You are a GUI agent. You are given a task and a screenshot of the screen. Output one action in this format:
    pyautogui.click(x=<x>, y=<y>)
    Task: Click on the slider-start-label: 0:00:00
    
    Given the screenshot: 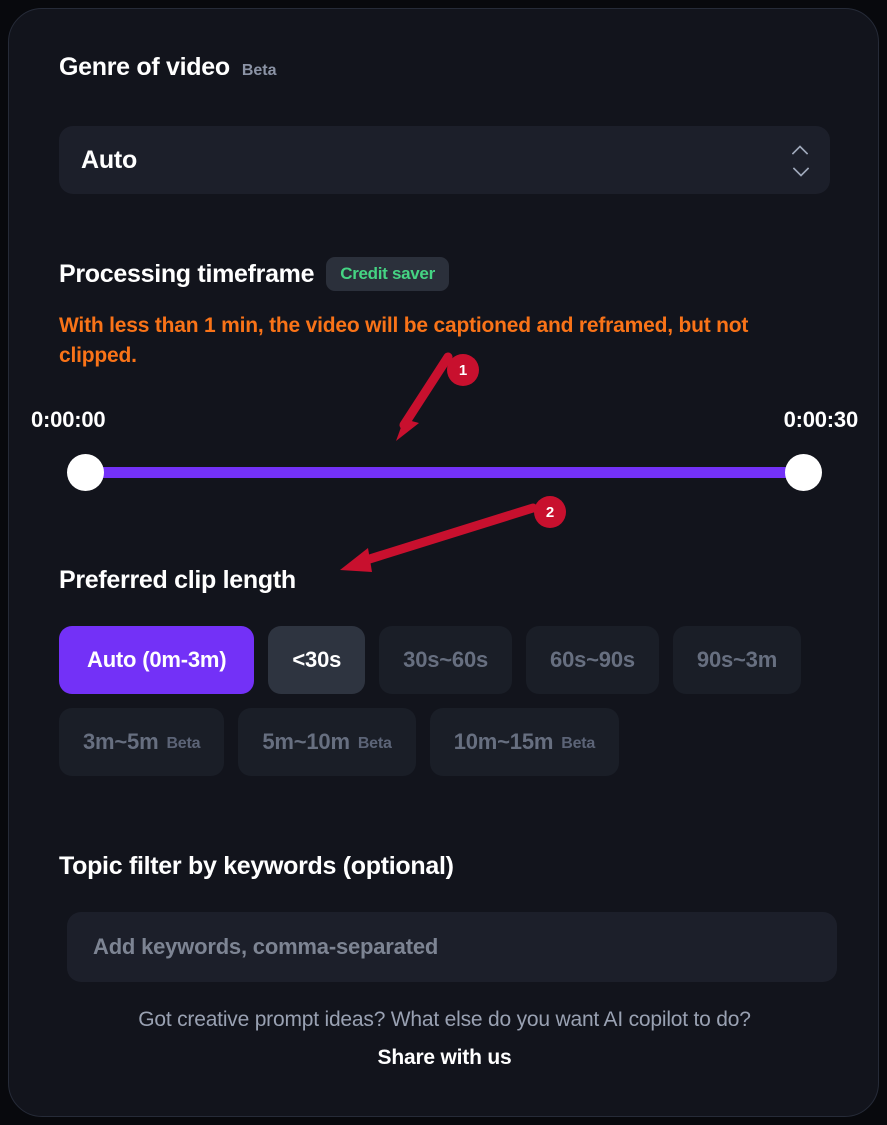 What is the action you would take?
    pyautogui.click(x=68, y=419)
    